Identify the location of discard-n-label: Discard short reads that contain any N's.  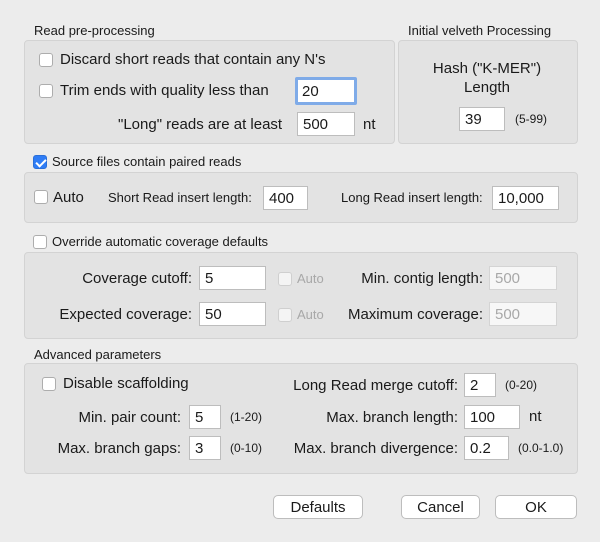
(193, 59).